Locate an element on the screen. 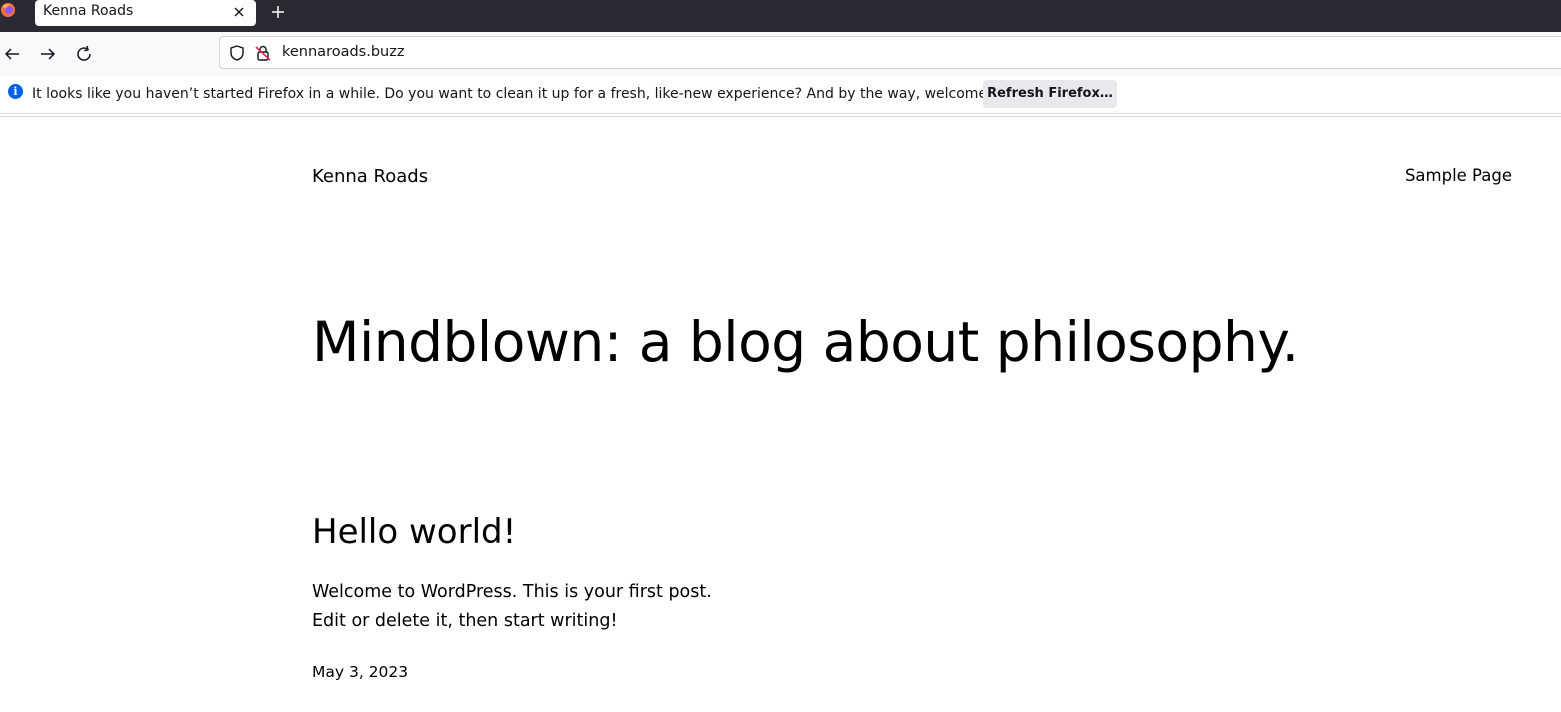 This screenshot has width=1561, height=712. plus-icon is located at coordinates (278, 12).